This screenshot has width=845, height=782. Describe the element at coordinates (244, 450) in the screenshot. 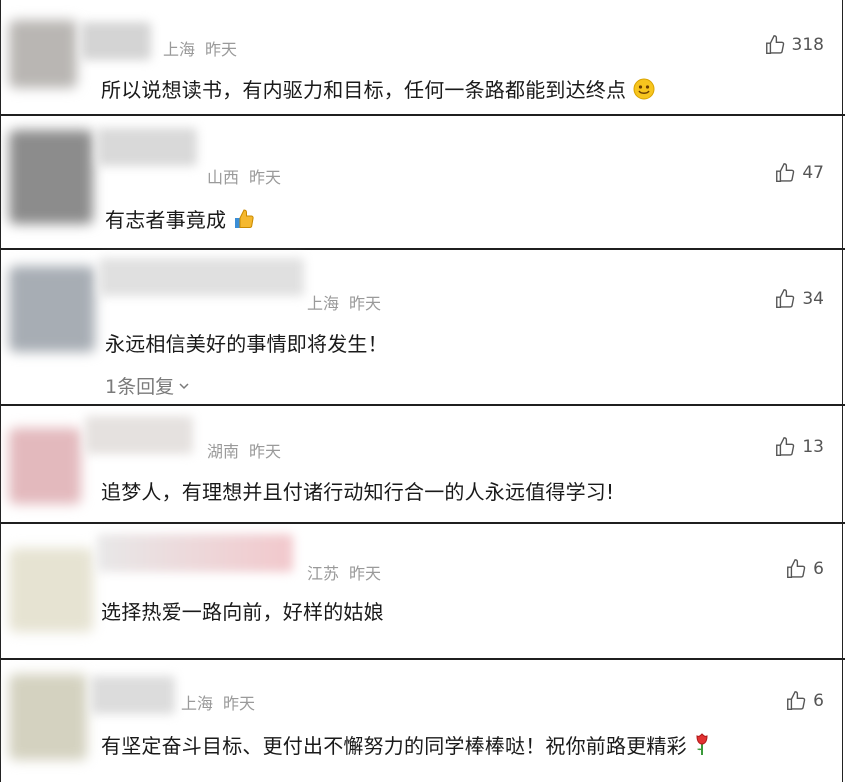

I see `comment-meta: 湖南 昨天` at that location.